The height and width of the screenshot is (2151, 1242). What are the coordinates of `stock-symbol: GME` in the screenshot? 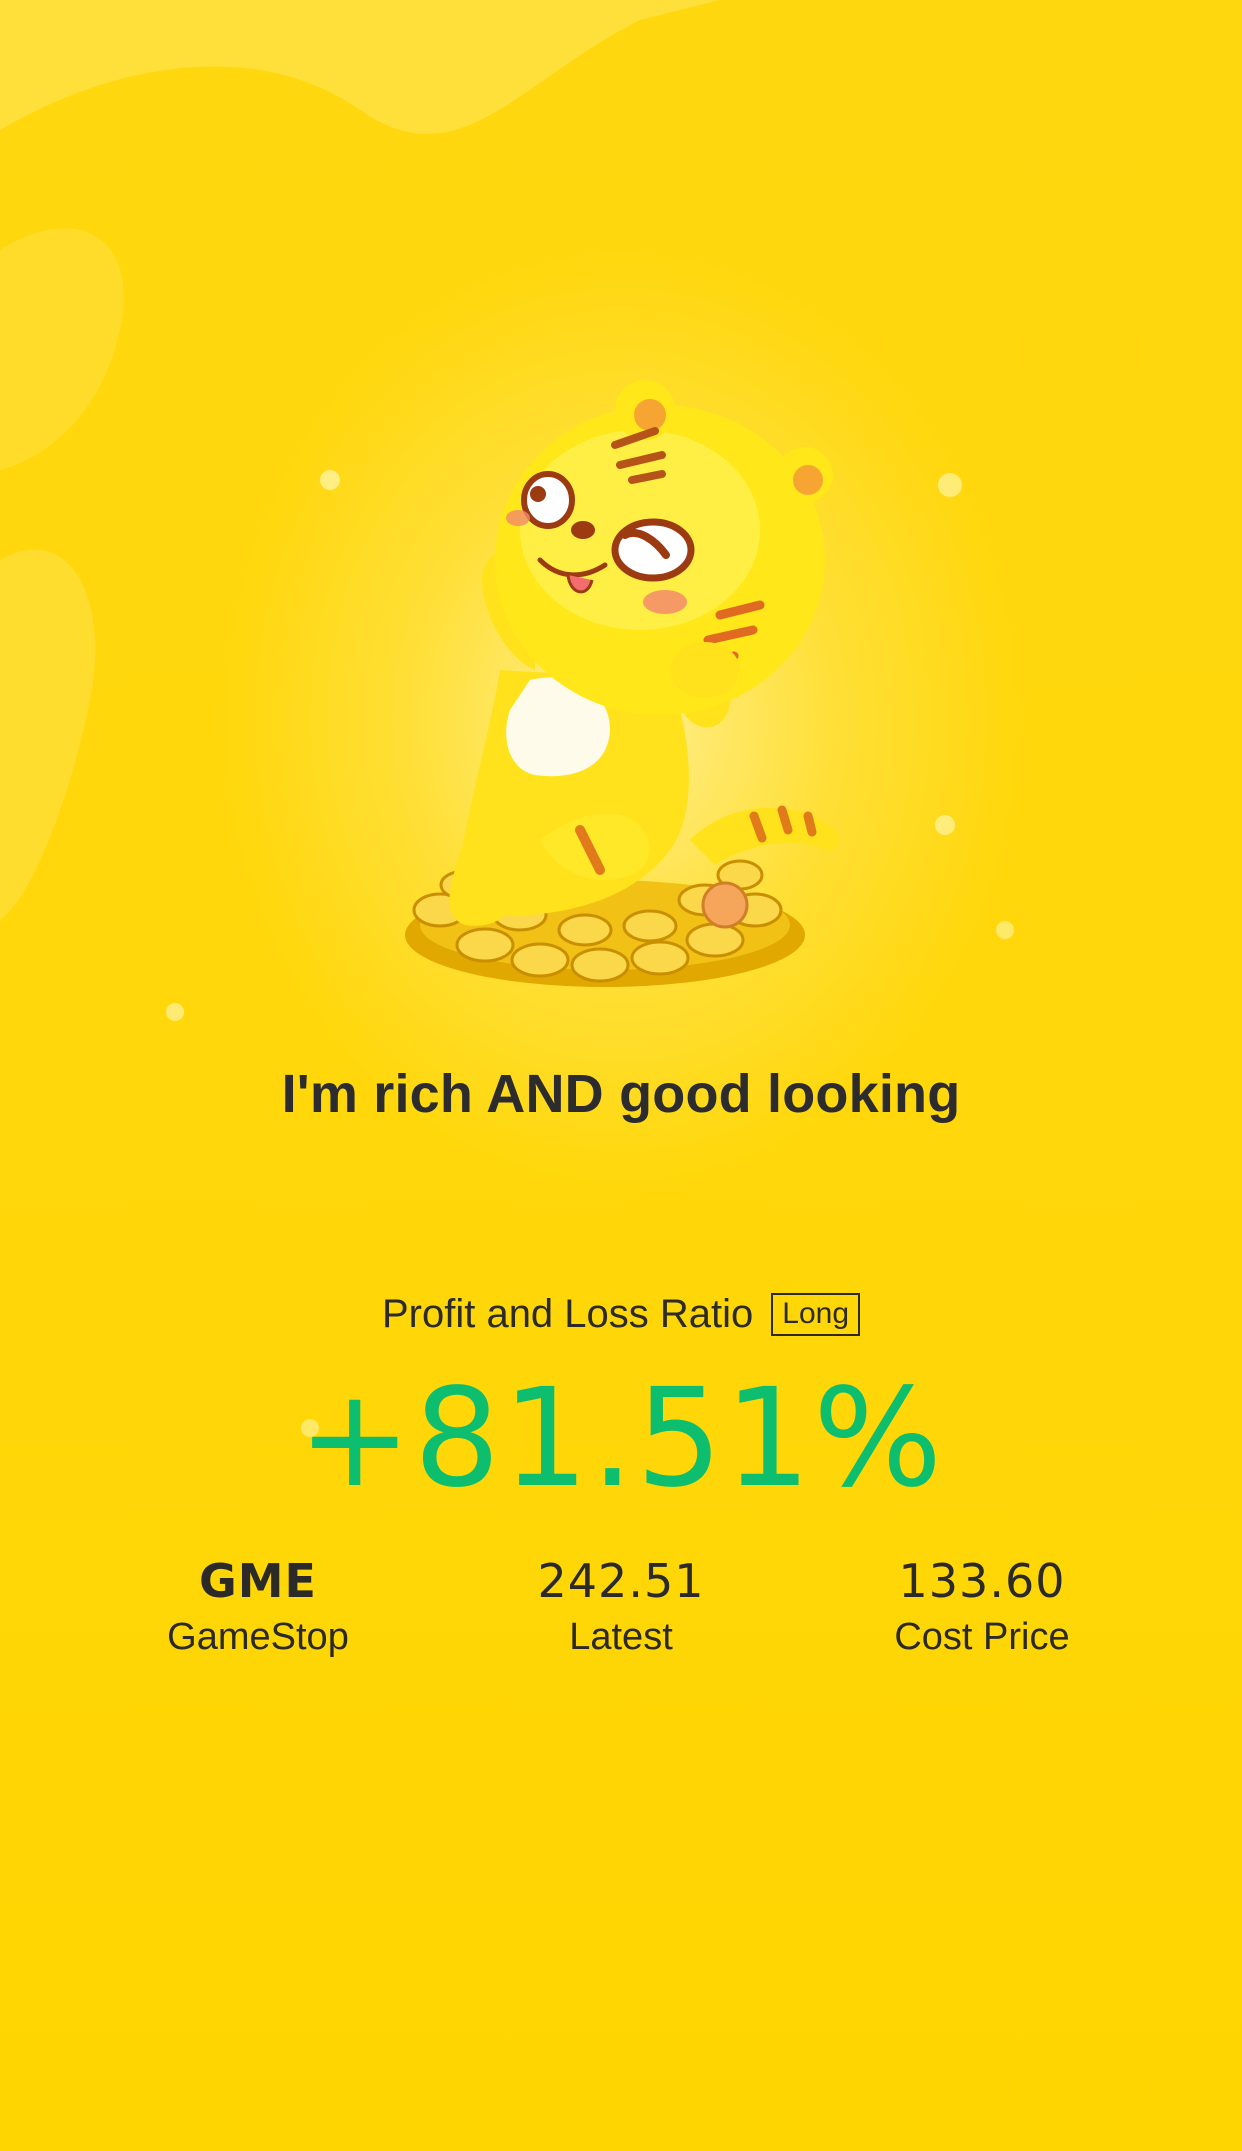 It's located at (258, 1581).